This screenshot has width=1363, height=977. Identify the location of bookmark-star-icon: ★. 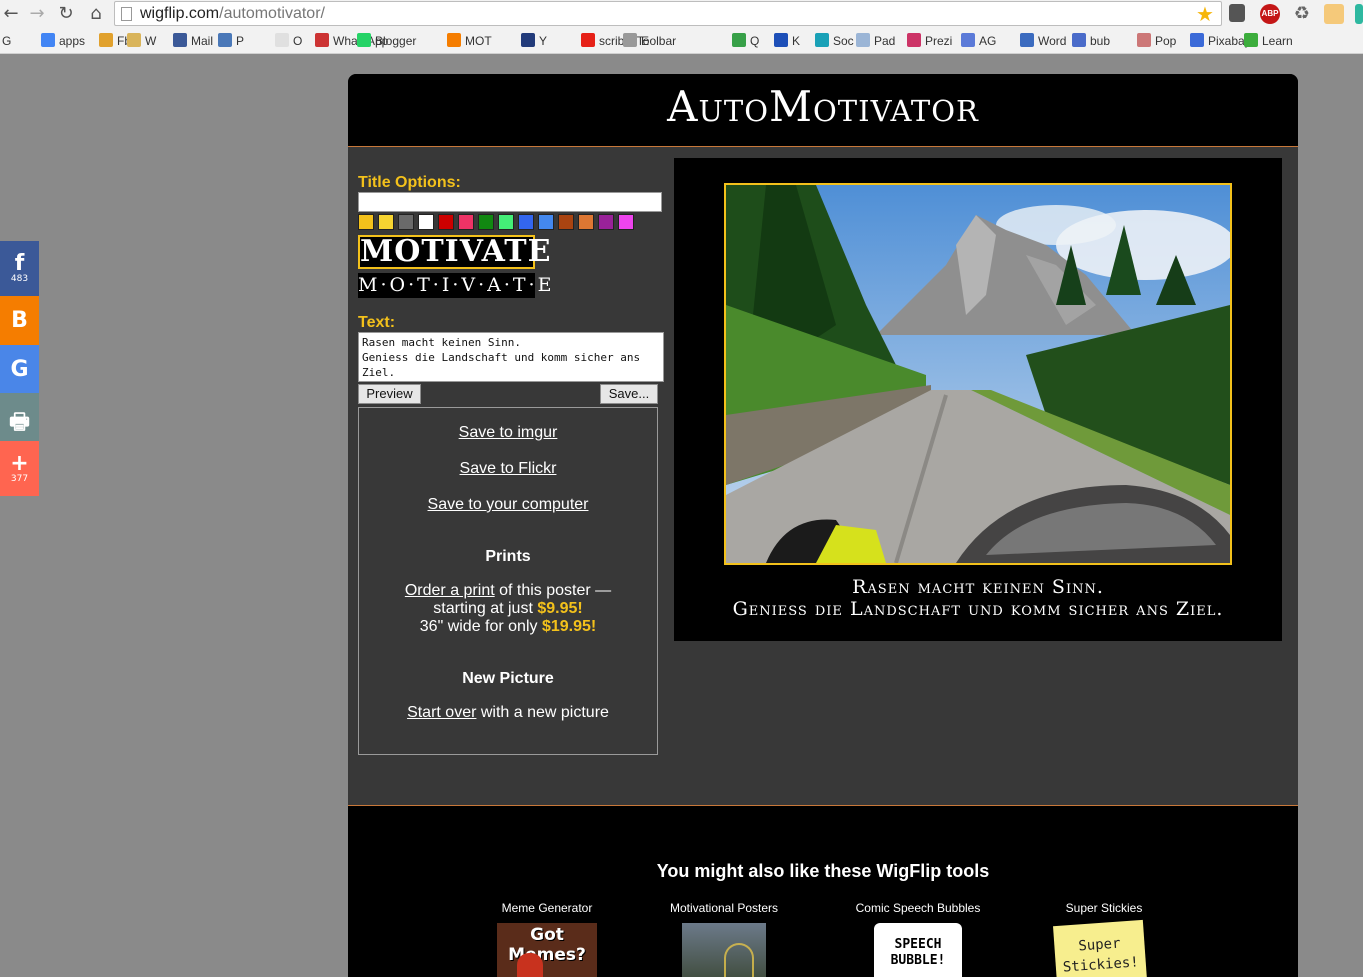
(1205, 14).